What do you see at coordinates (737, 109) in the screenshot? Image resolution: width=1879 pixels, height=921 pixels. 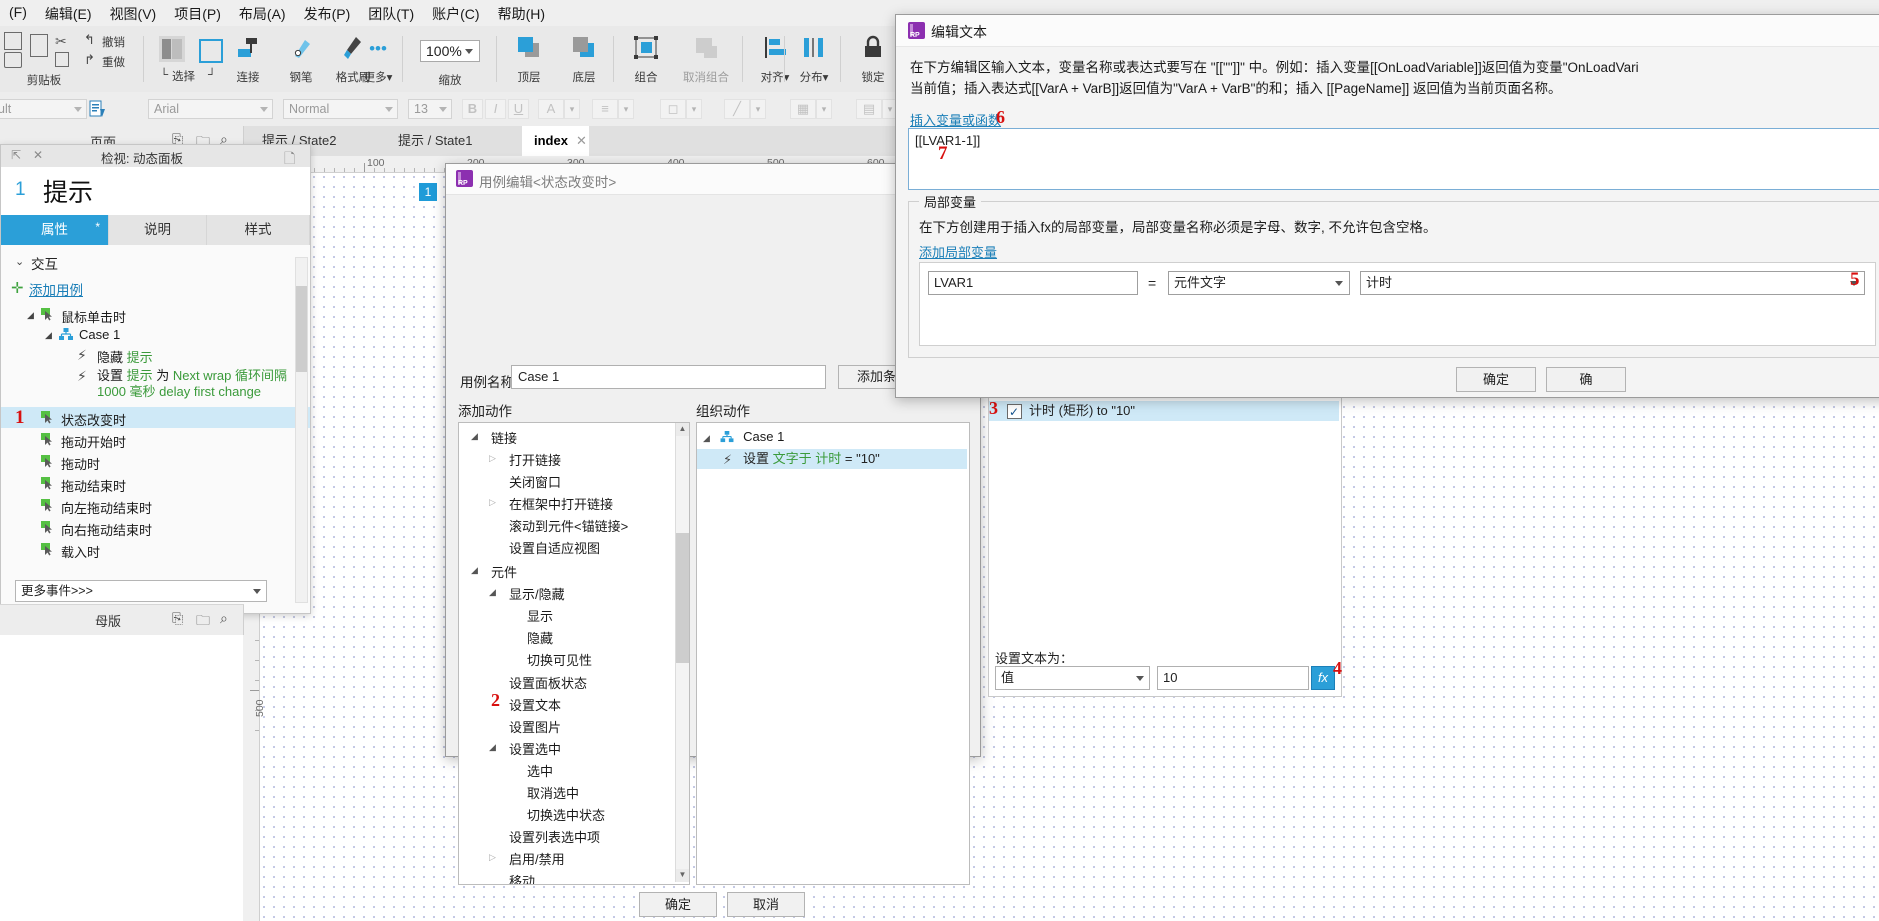 I see `line-color-button: ╱` at bounding box center [737, 109].